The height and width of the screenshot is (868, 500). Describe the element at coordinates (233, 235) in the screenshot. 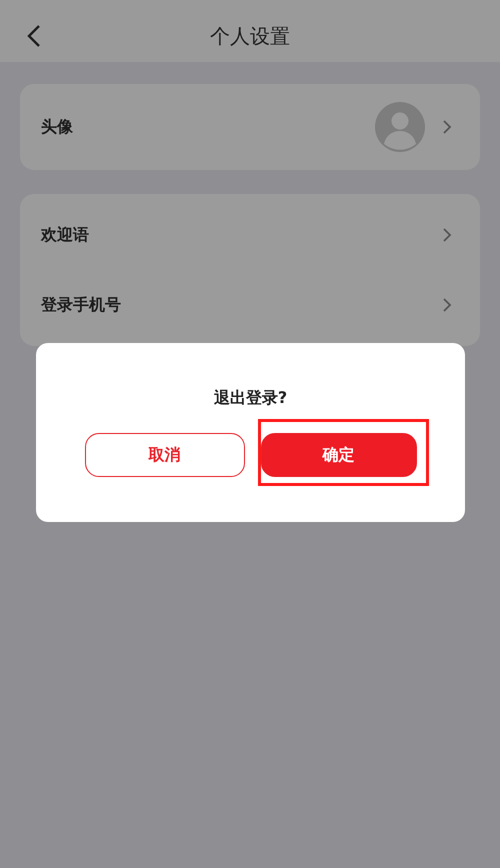

I see `settings-item: 欢迎语` at that location.